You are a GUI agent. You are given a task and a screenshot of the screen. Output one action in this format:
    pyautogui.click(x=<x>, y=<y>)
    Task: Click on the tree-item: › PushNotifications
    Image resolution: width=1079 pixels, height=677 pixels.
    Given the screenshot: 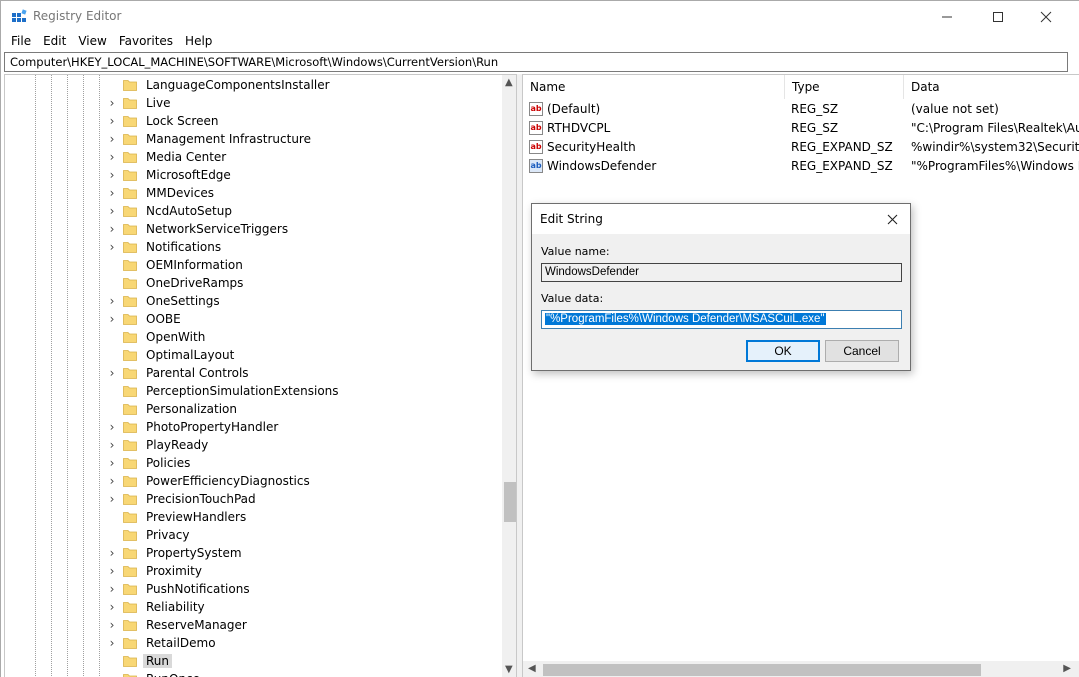 What is the action you would take?
    pyautogui.click(x=179, y=589)
    